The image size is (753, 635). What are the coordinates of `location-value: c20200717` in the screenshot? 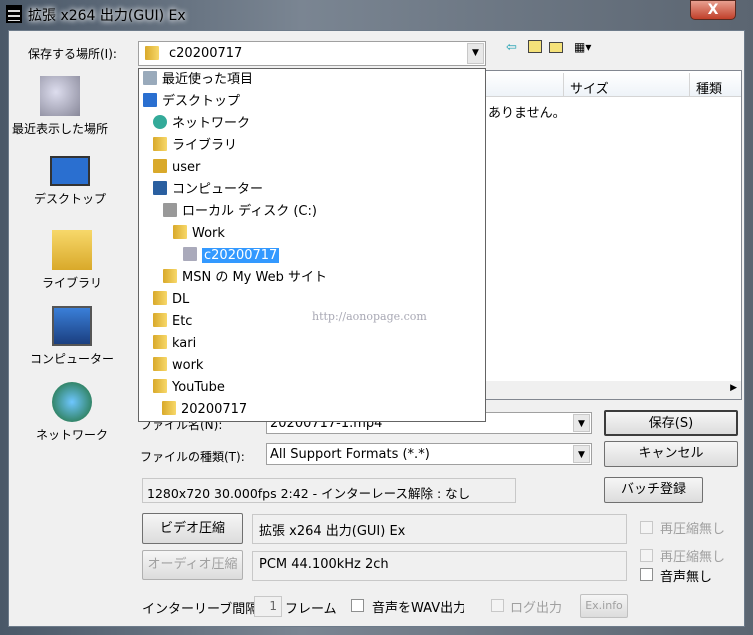 It's located at (206, 53).